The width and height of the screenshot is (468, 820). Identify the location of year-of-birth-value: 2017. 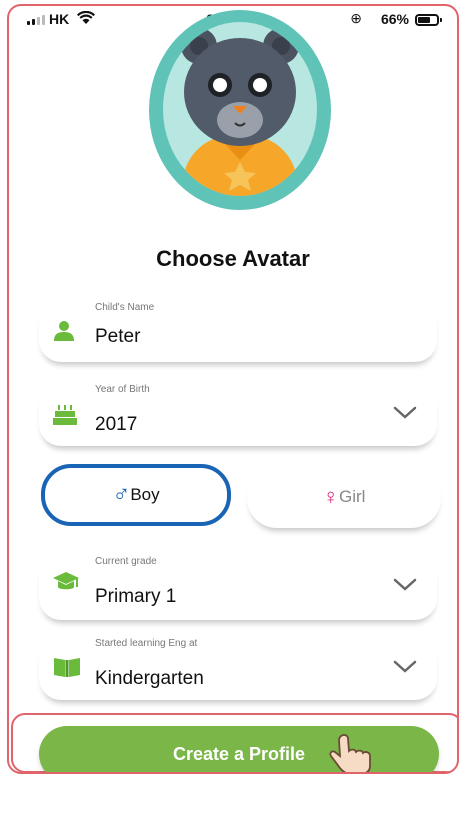
(116, 424).